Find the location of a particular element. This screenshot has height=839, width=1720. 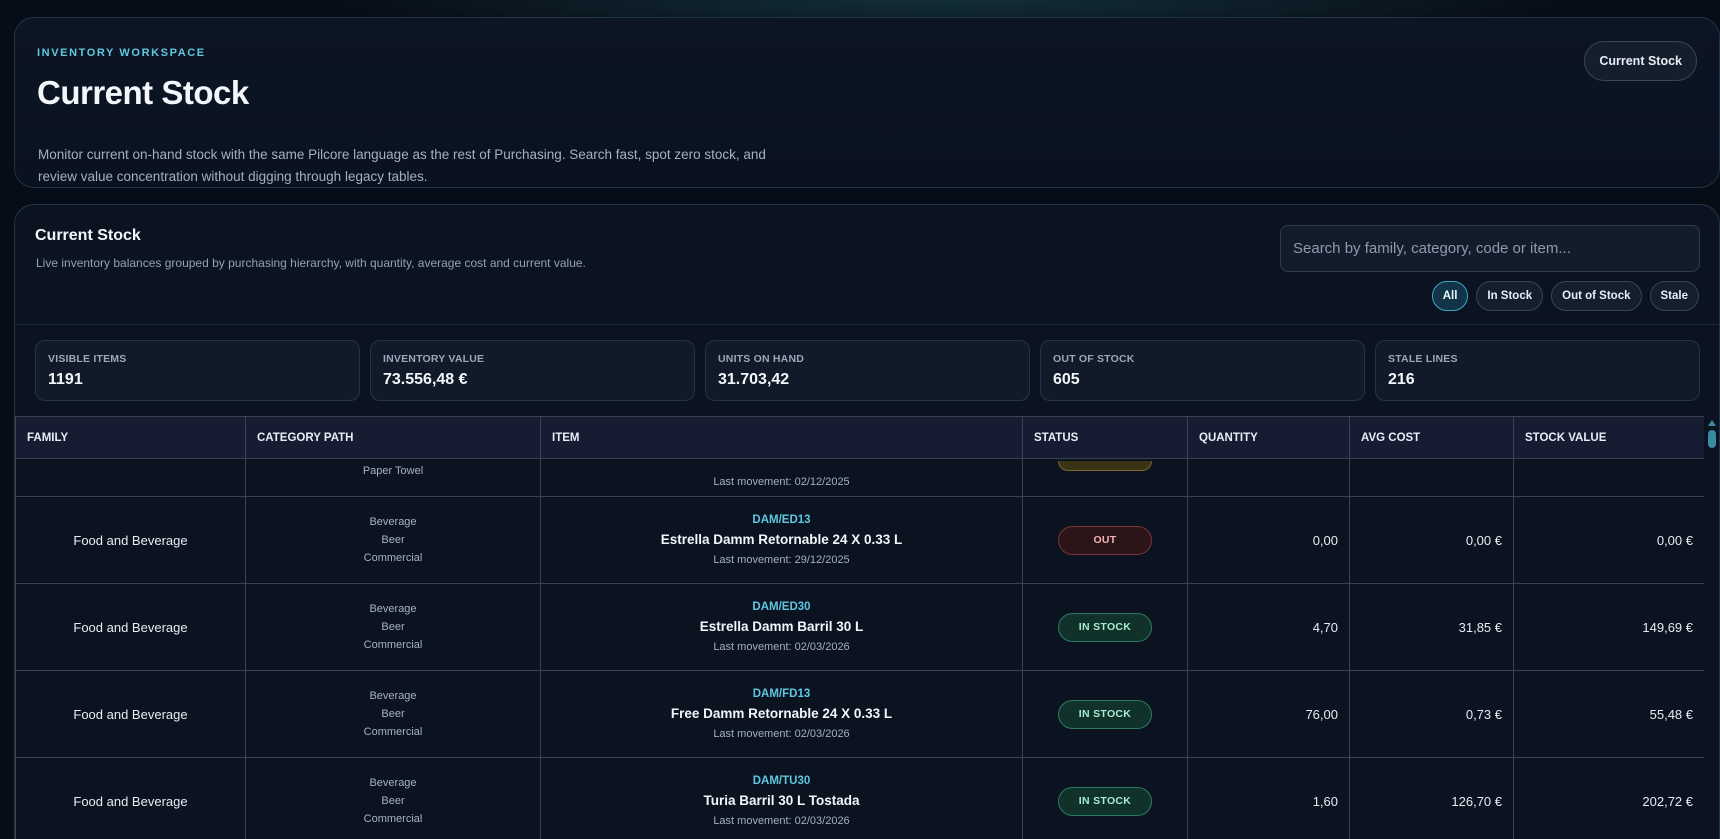

item-name: Free Damm Retornable 24 X 0.33 L is located at coordinates (781, 713).